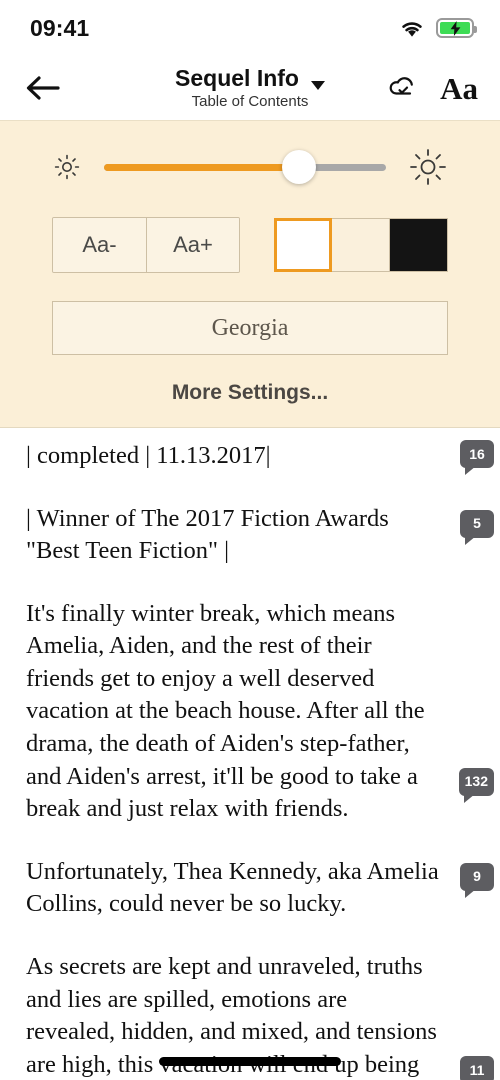  I want to click on cloud-check-icon, so click(403, 88).